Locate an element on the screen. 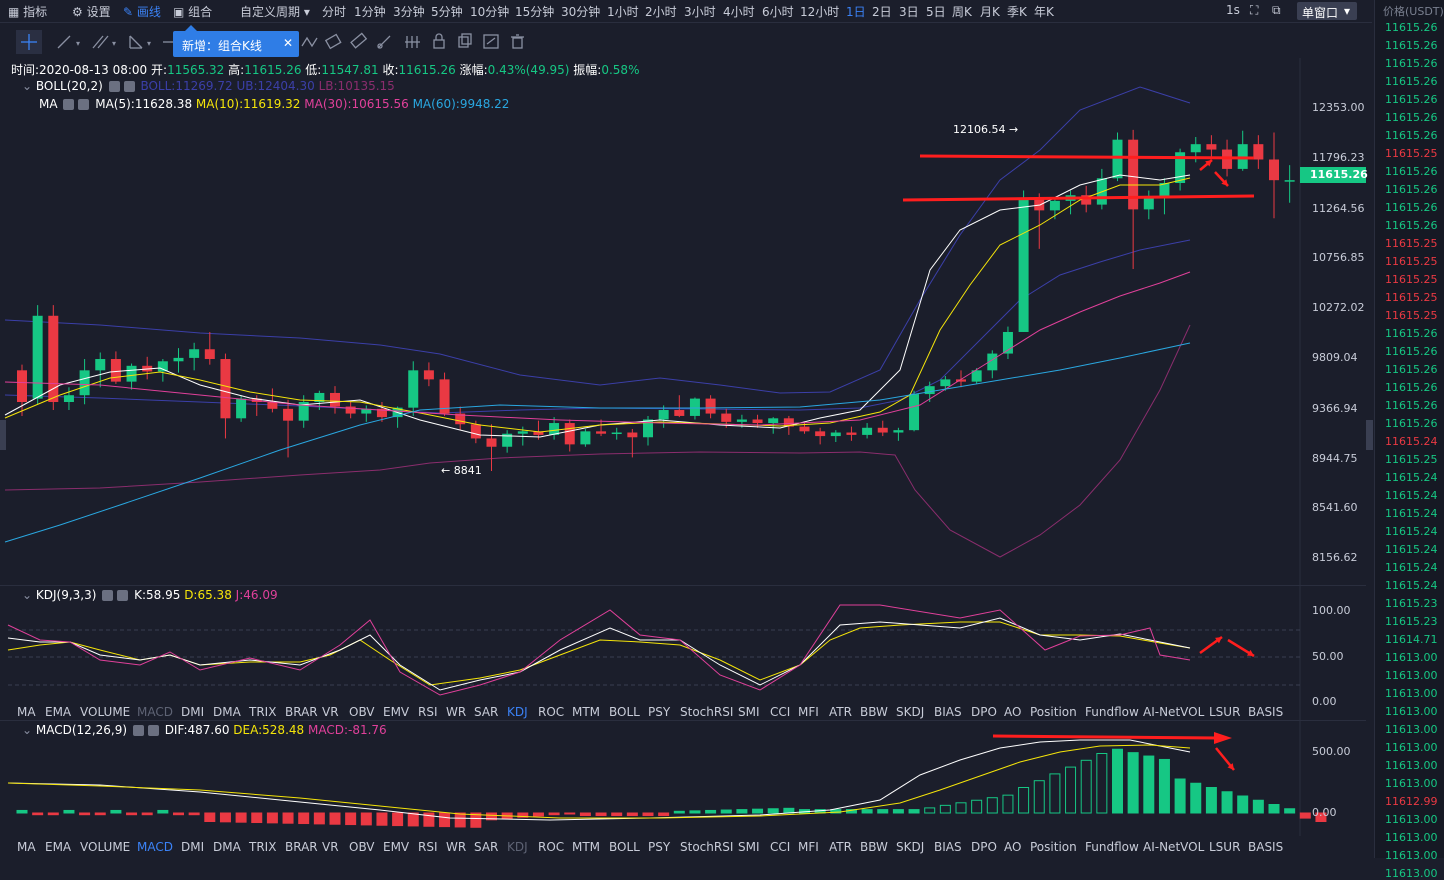 The height and width of the screenshot is (880, 1444). price-axis-label: 11796.23 is located at coordinates (1338, 157).